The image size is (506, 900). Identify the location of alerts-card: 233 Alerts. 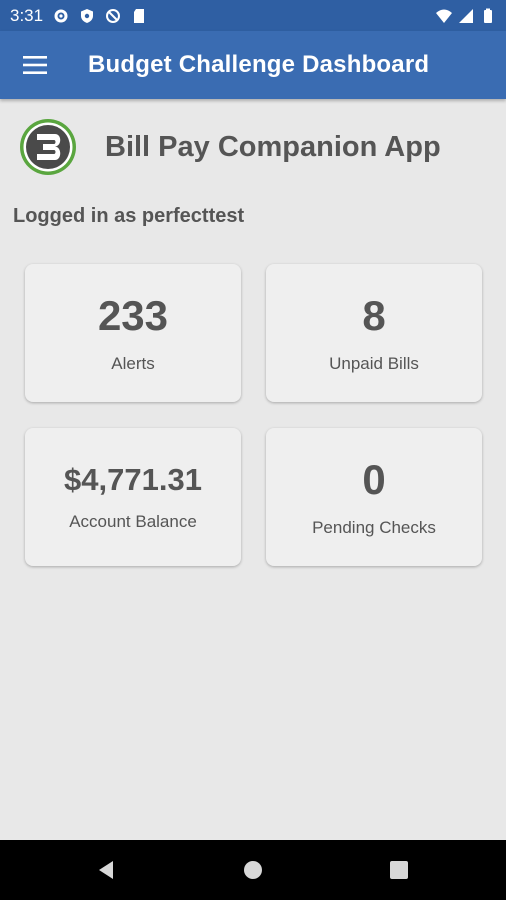
(133, 333).